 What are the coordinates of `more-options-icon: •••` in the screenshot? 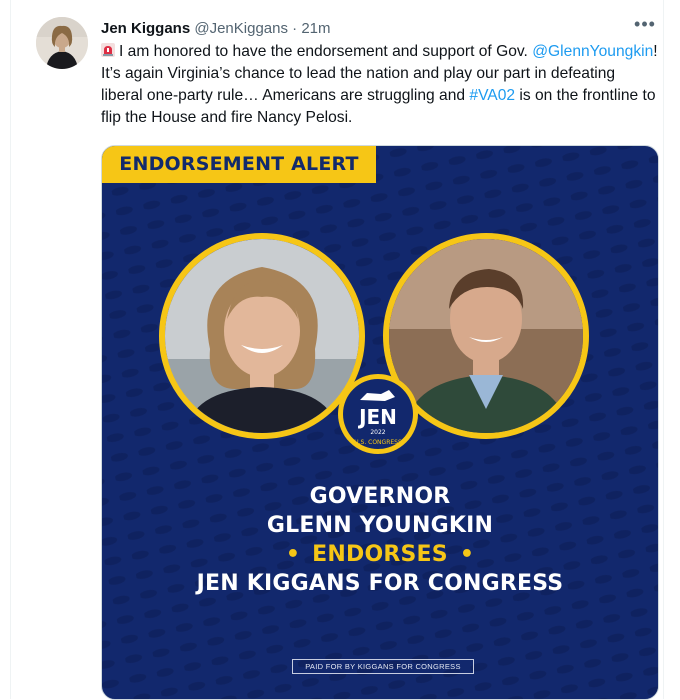 It's located at (645, 26).